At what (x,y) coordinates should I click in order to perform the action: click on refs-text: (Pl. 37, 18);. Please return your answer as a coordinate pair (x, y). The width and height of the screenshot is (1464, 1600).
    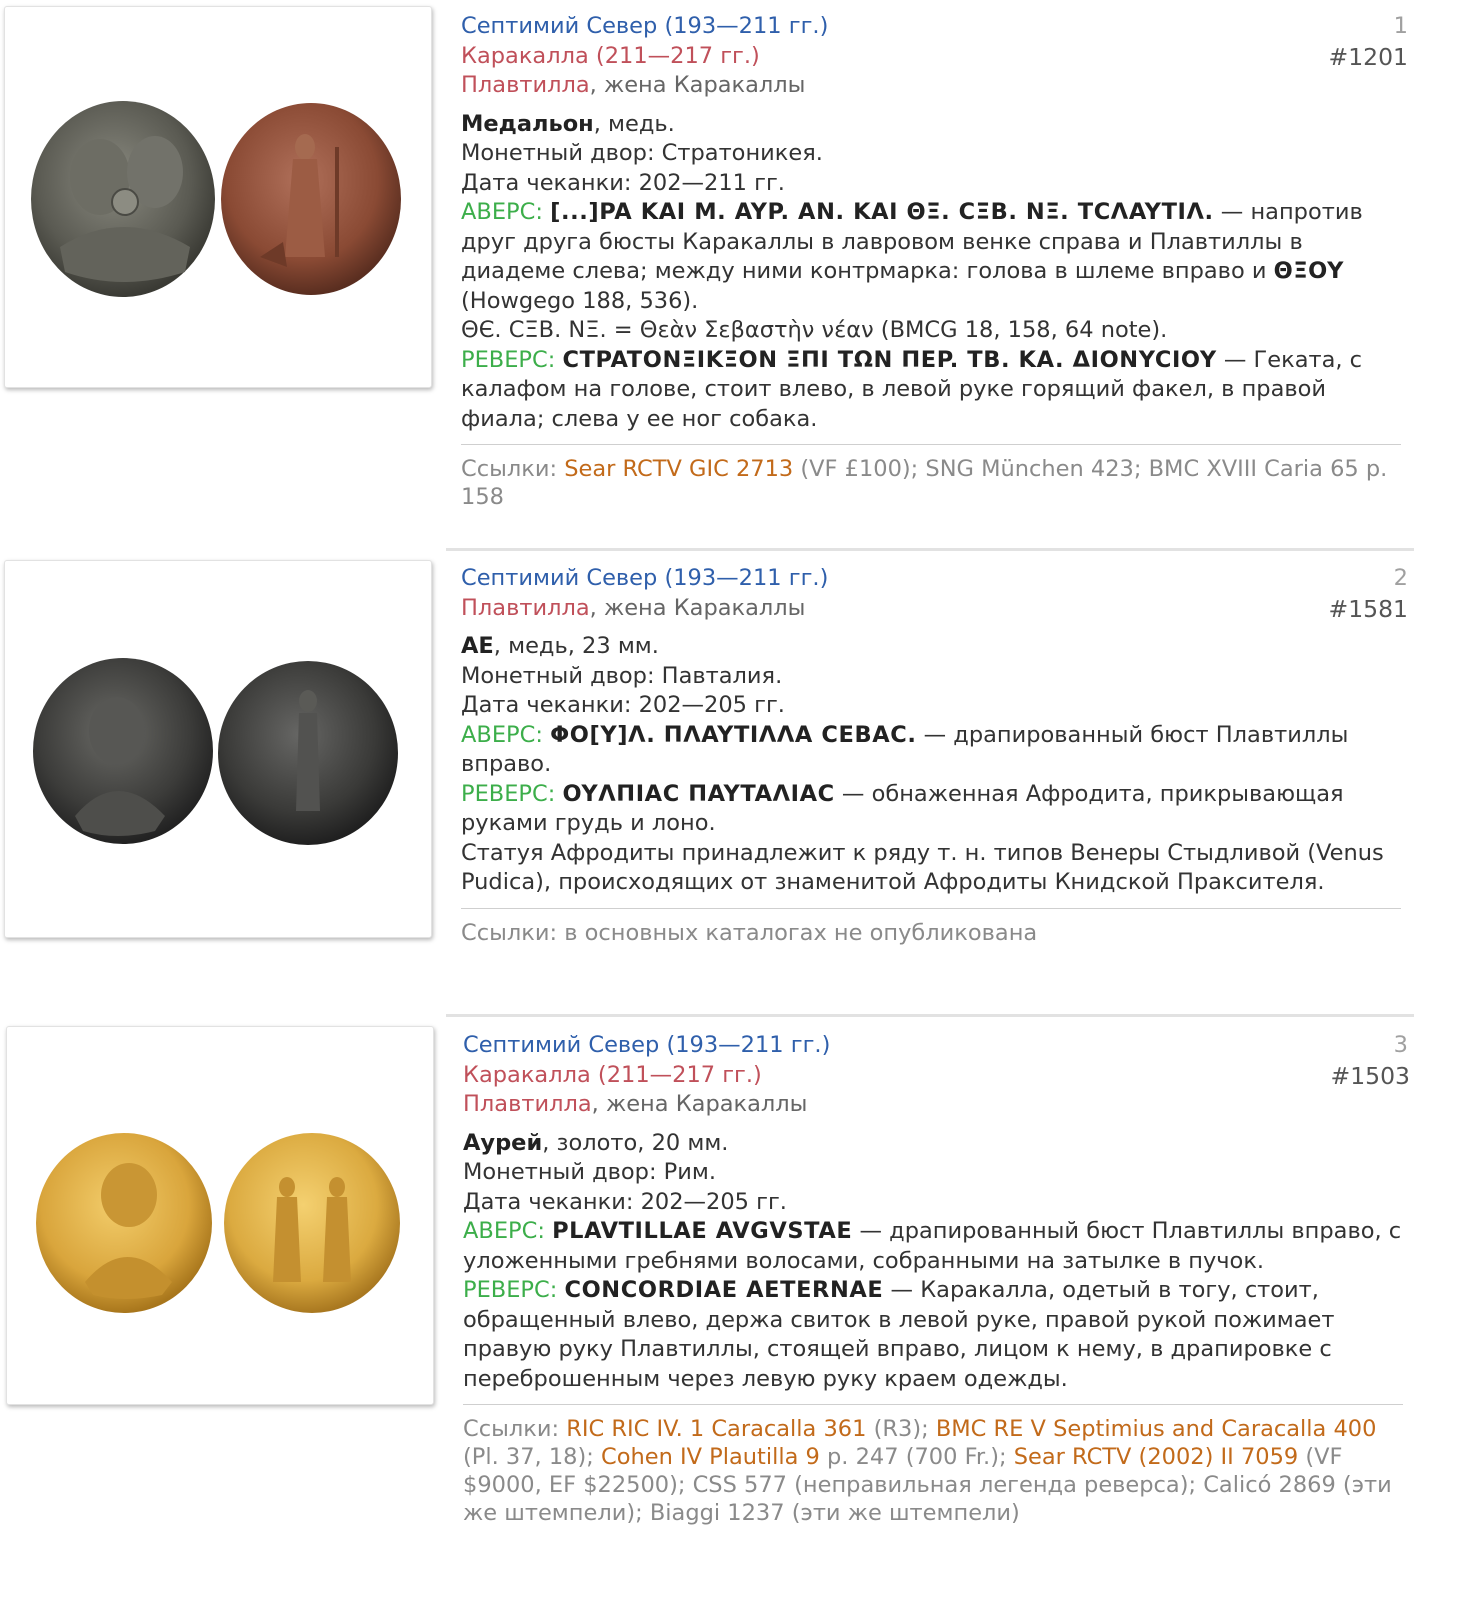
    Looking at the image, I should click on (532, 1457).